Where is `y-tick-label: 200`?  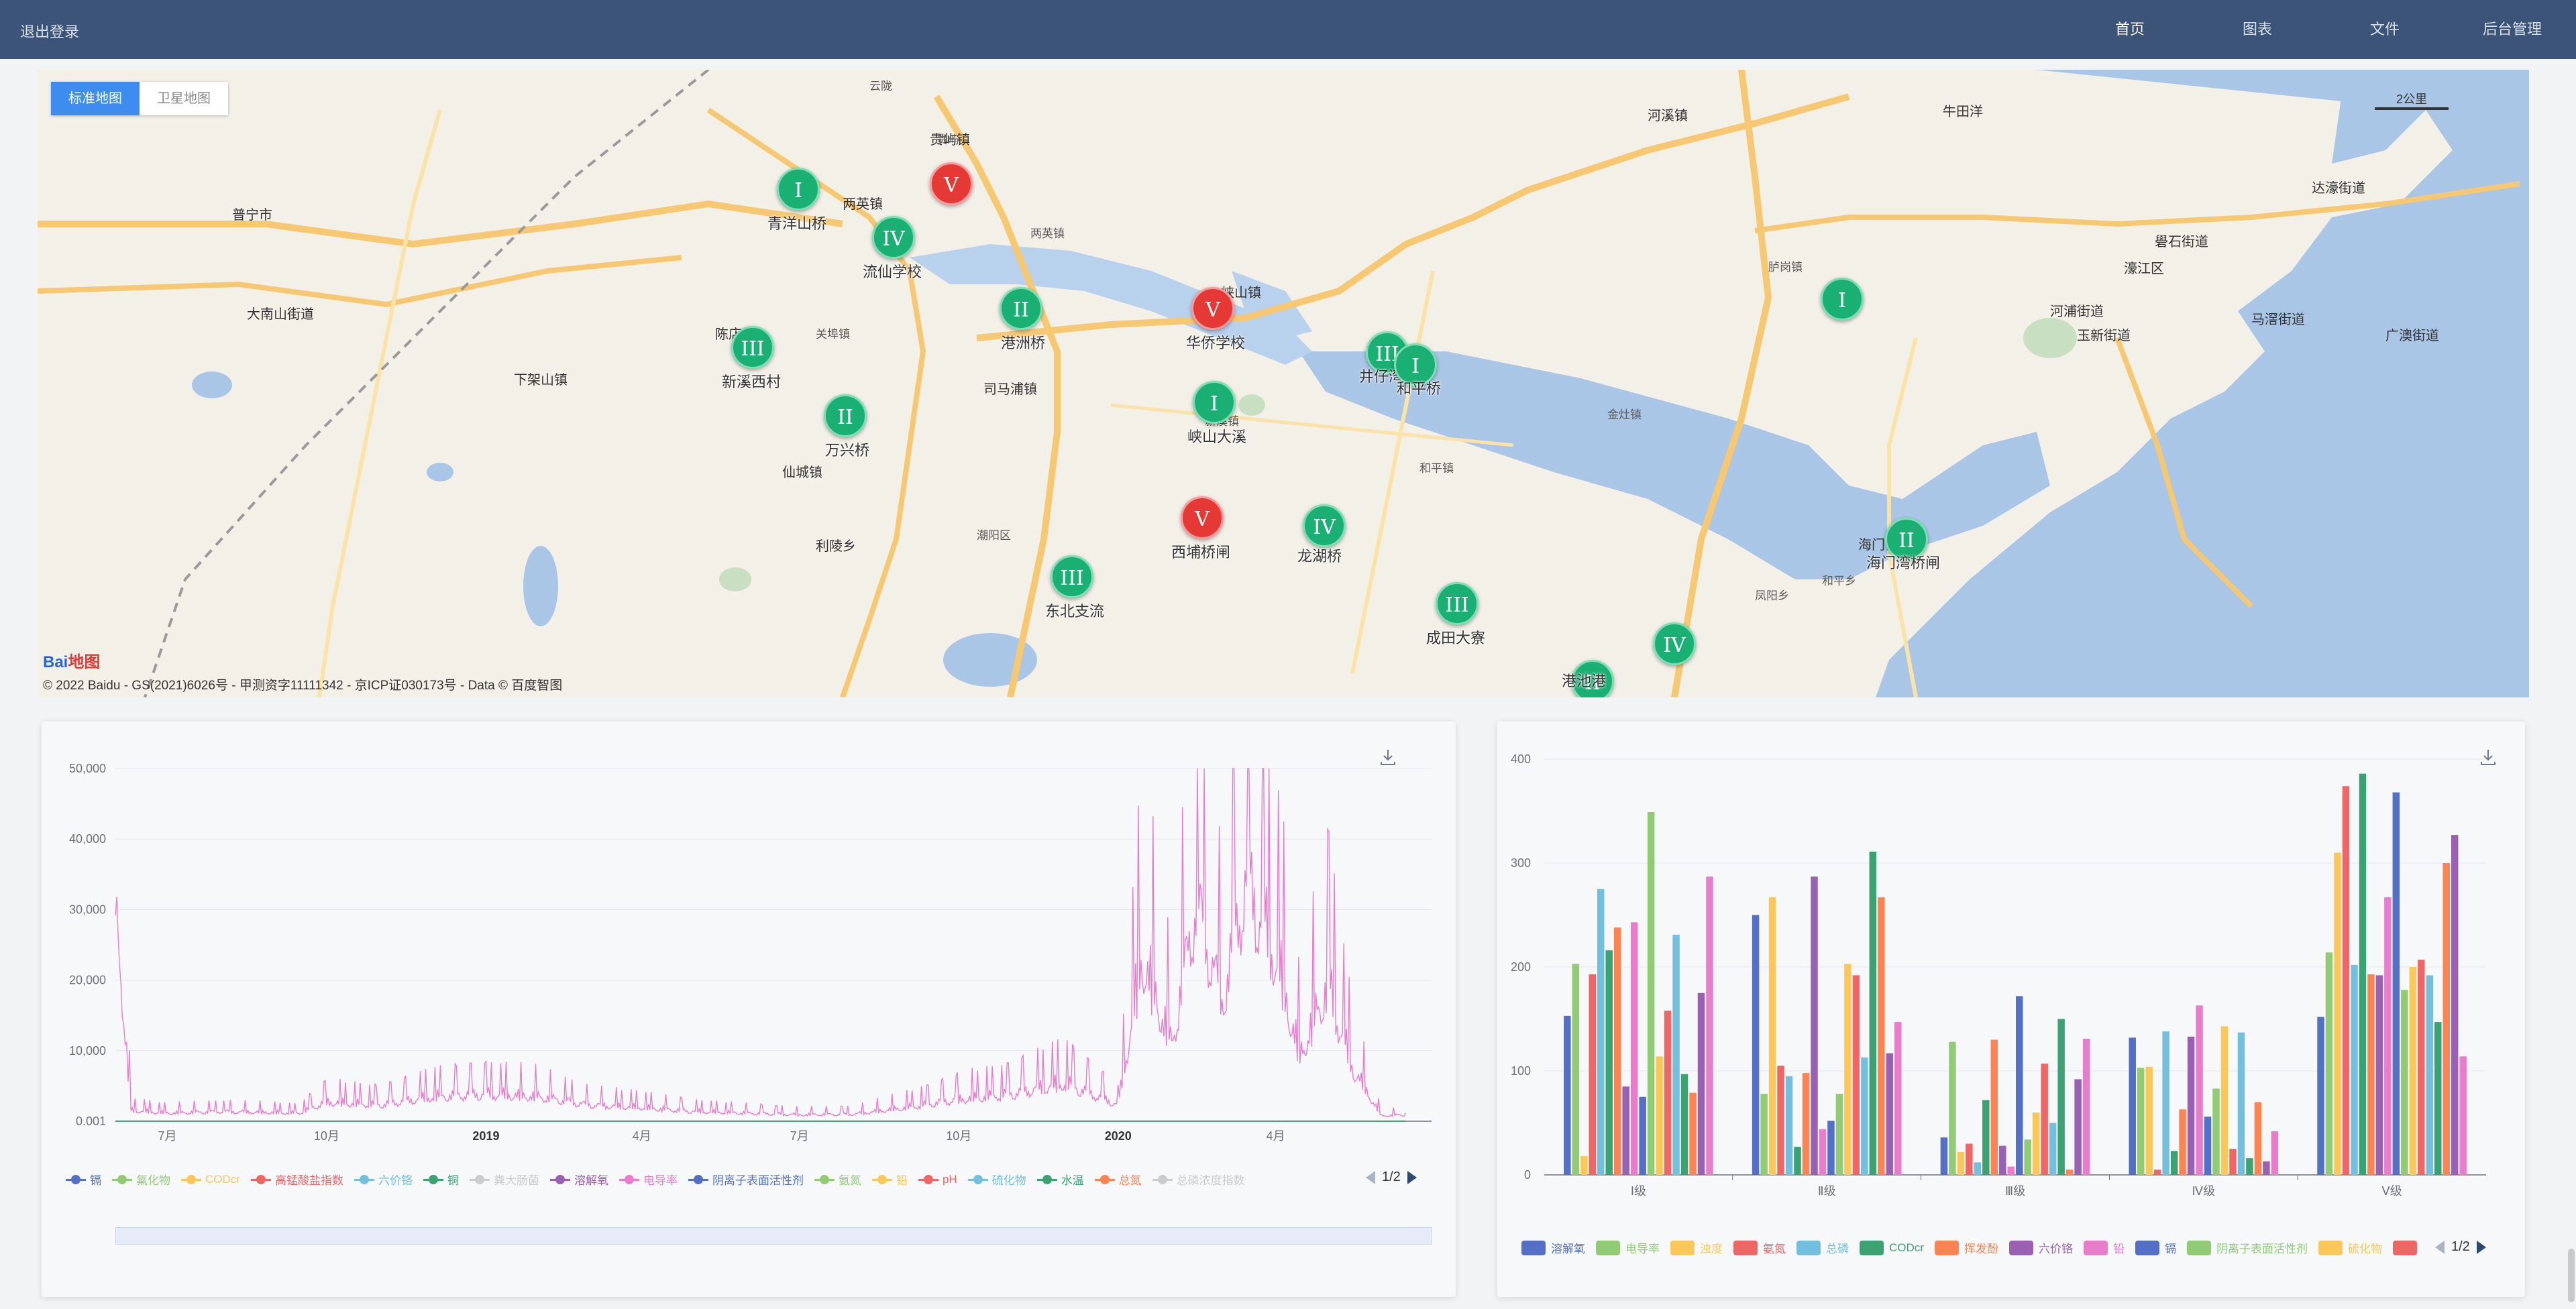
y-tick-label: 200 is located at coordinates (1521, 967).